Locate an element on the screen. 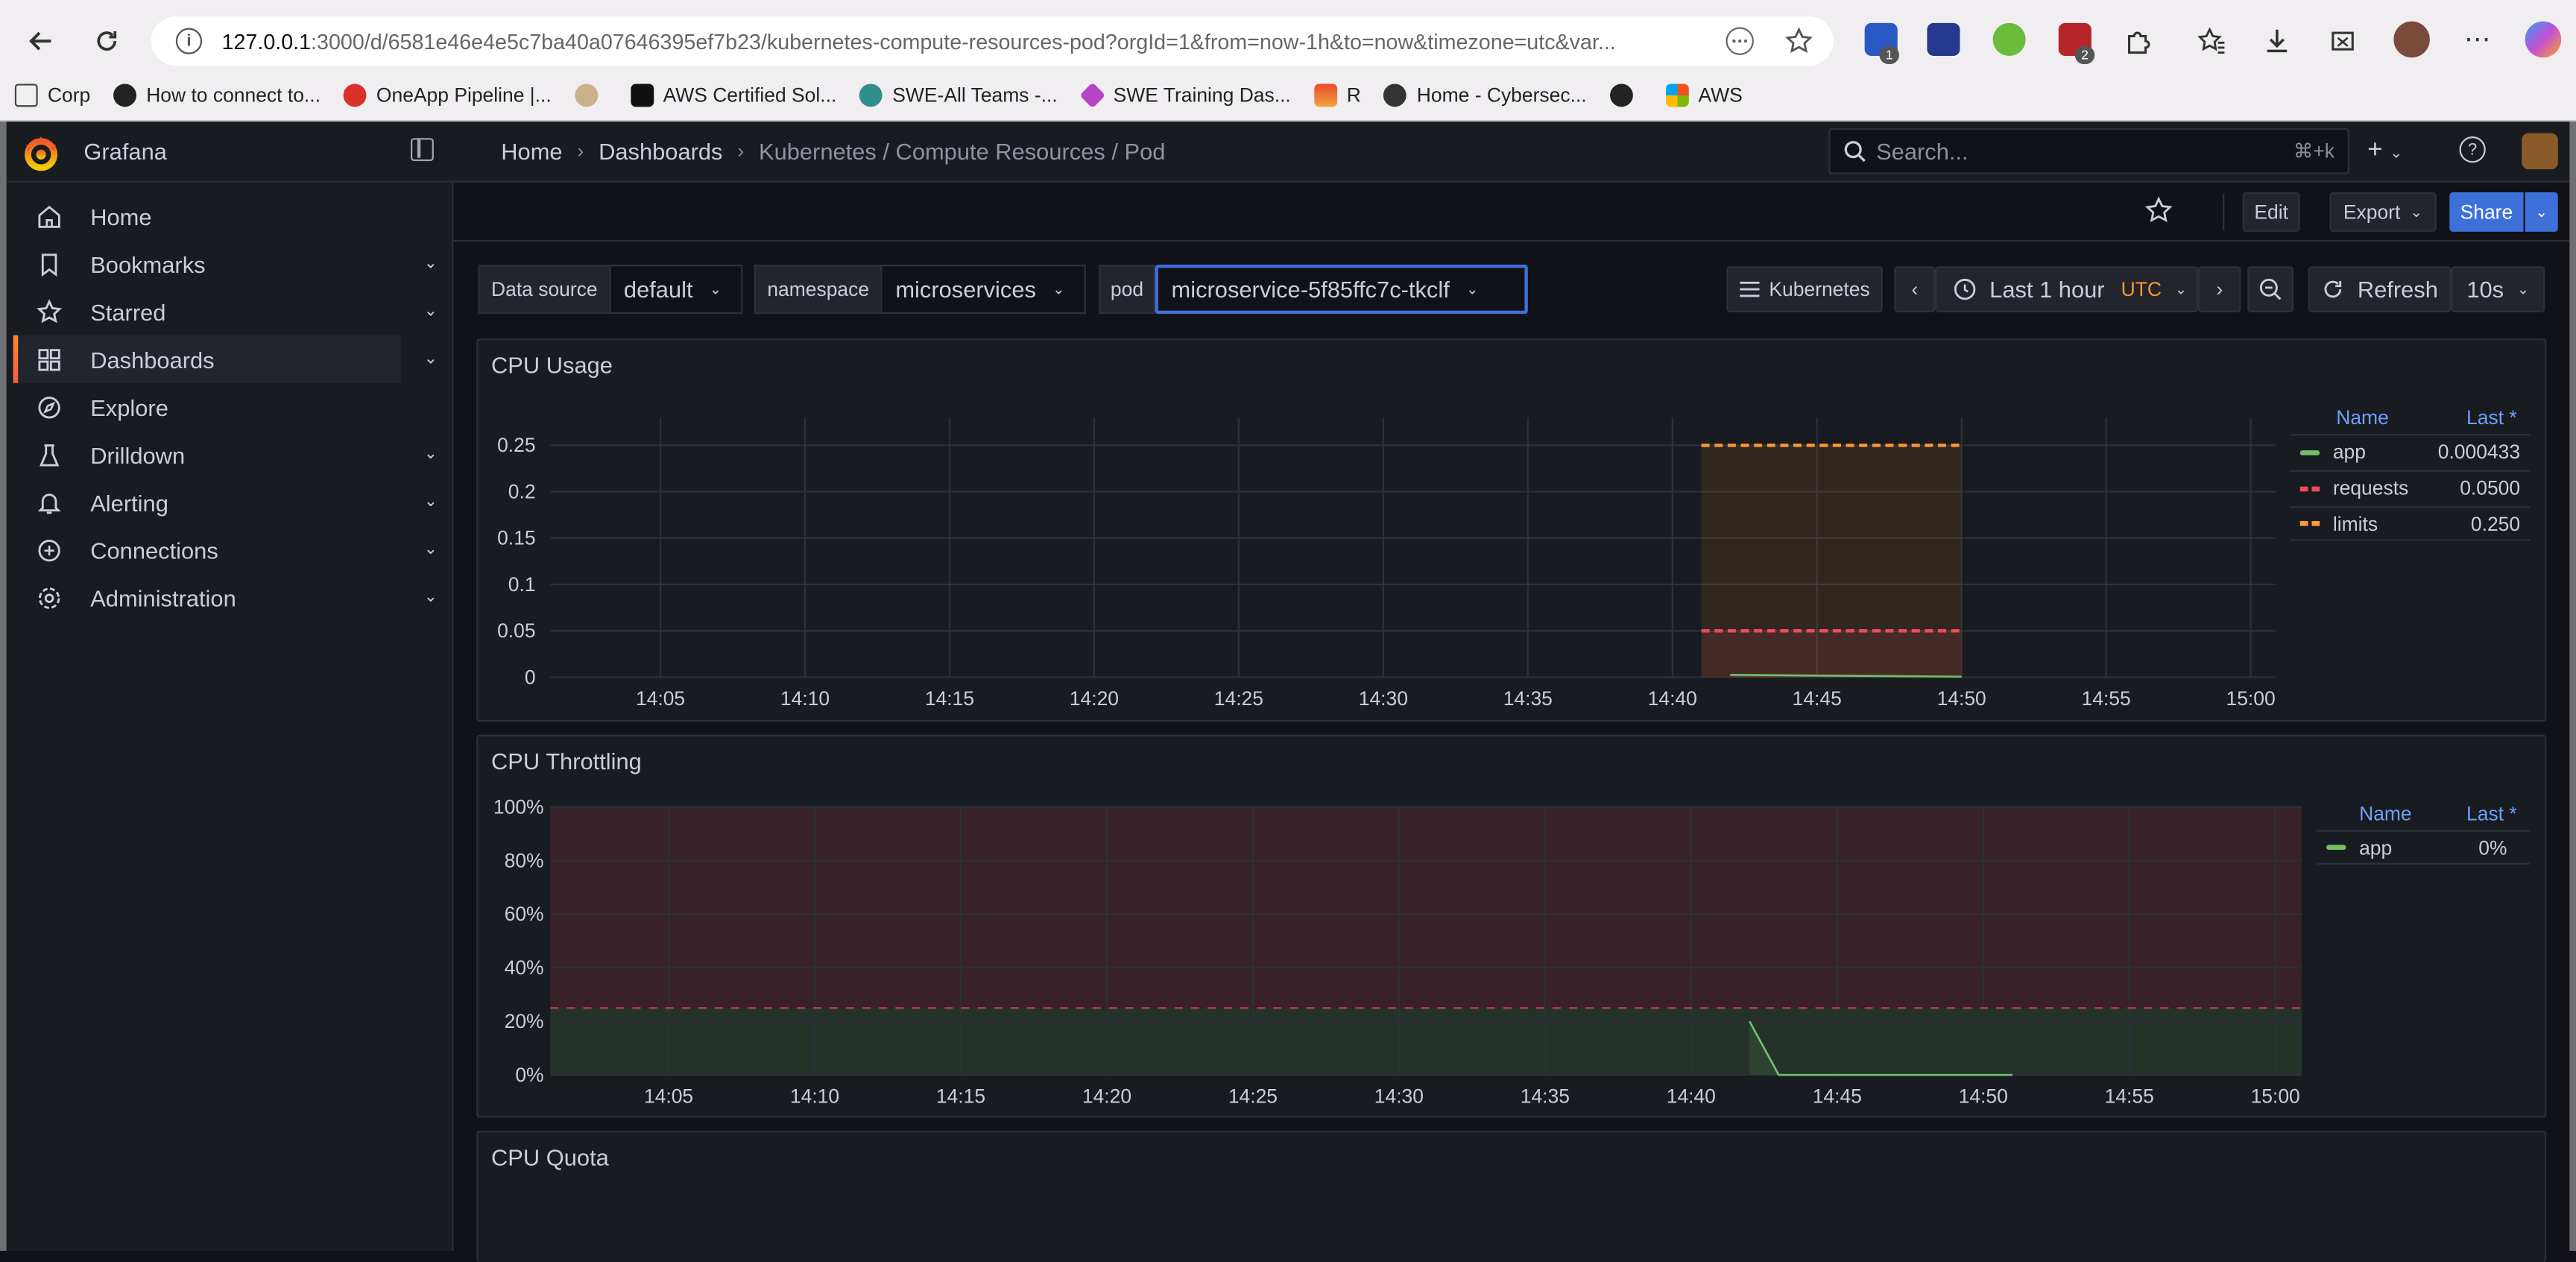  extensions-button is located at coordinates (2139, 41).